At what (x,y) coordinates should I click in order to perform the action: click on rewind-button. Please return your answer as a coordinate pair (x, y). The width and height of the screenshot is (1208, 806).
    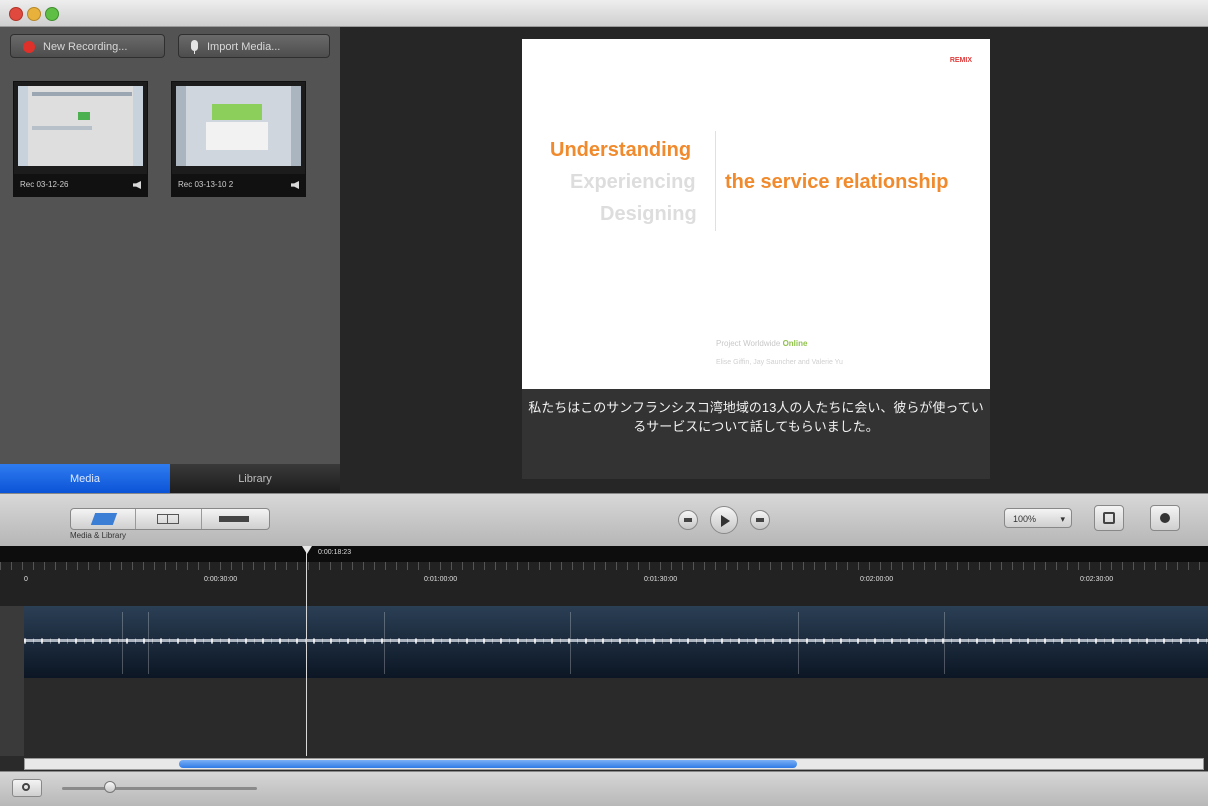
    Looking at the image, I should click on (688, 520).